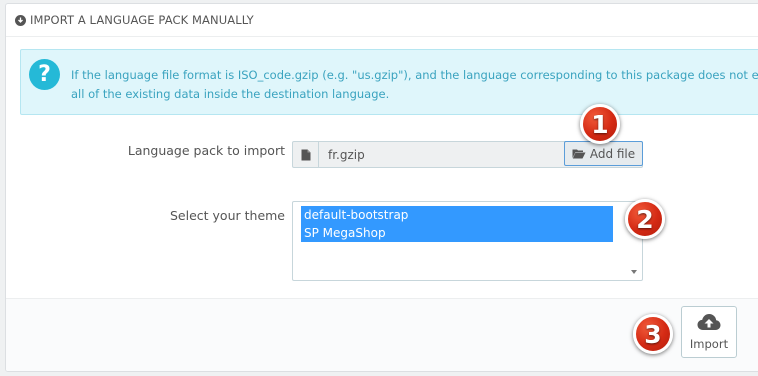  Describe the element at coordinates (457, 233) in the screenshot. I see `theme-option-sp-megashop: SP MegaShop` at that location.